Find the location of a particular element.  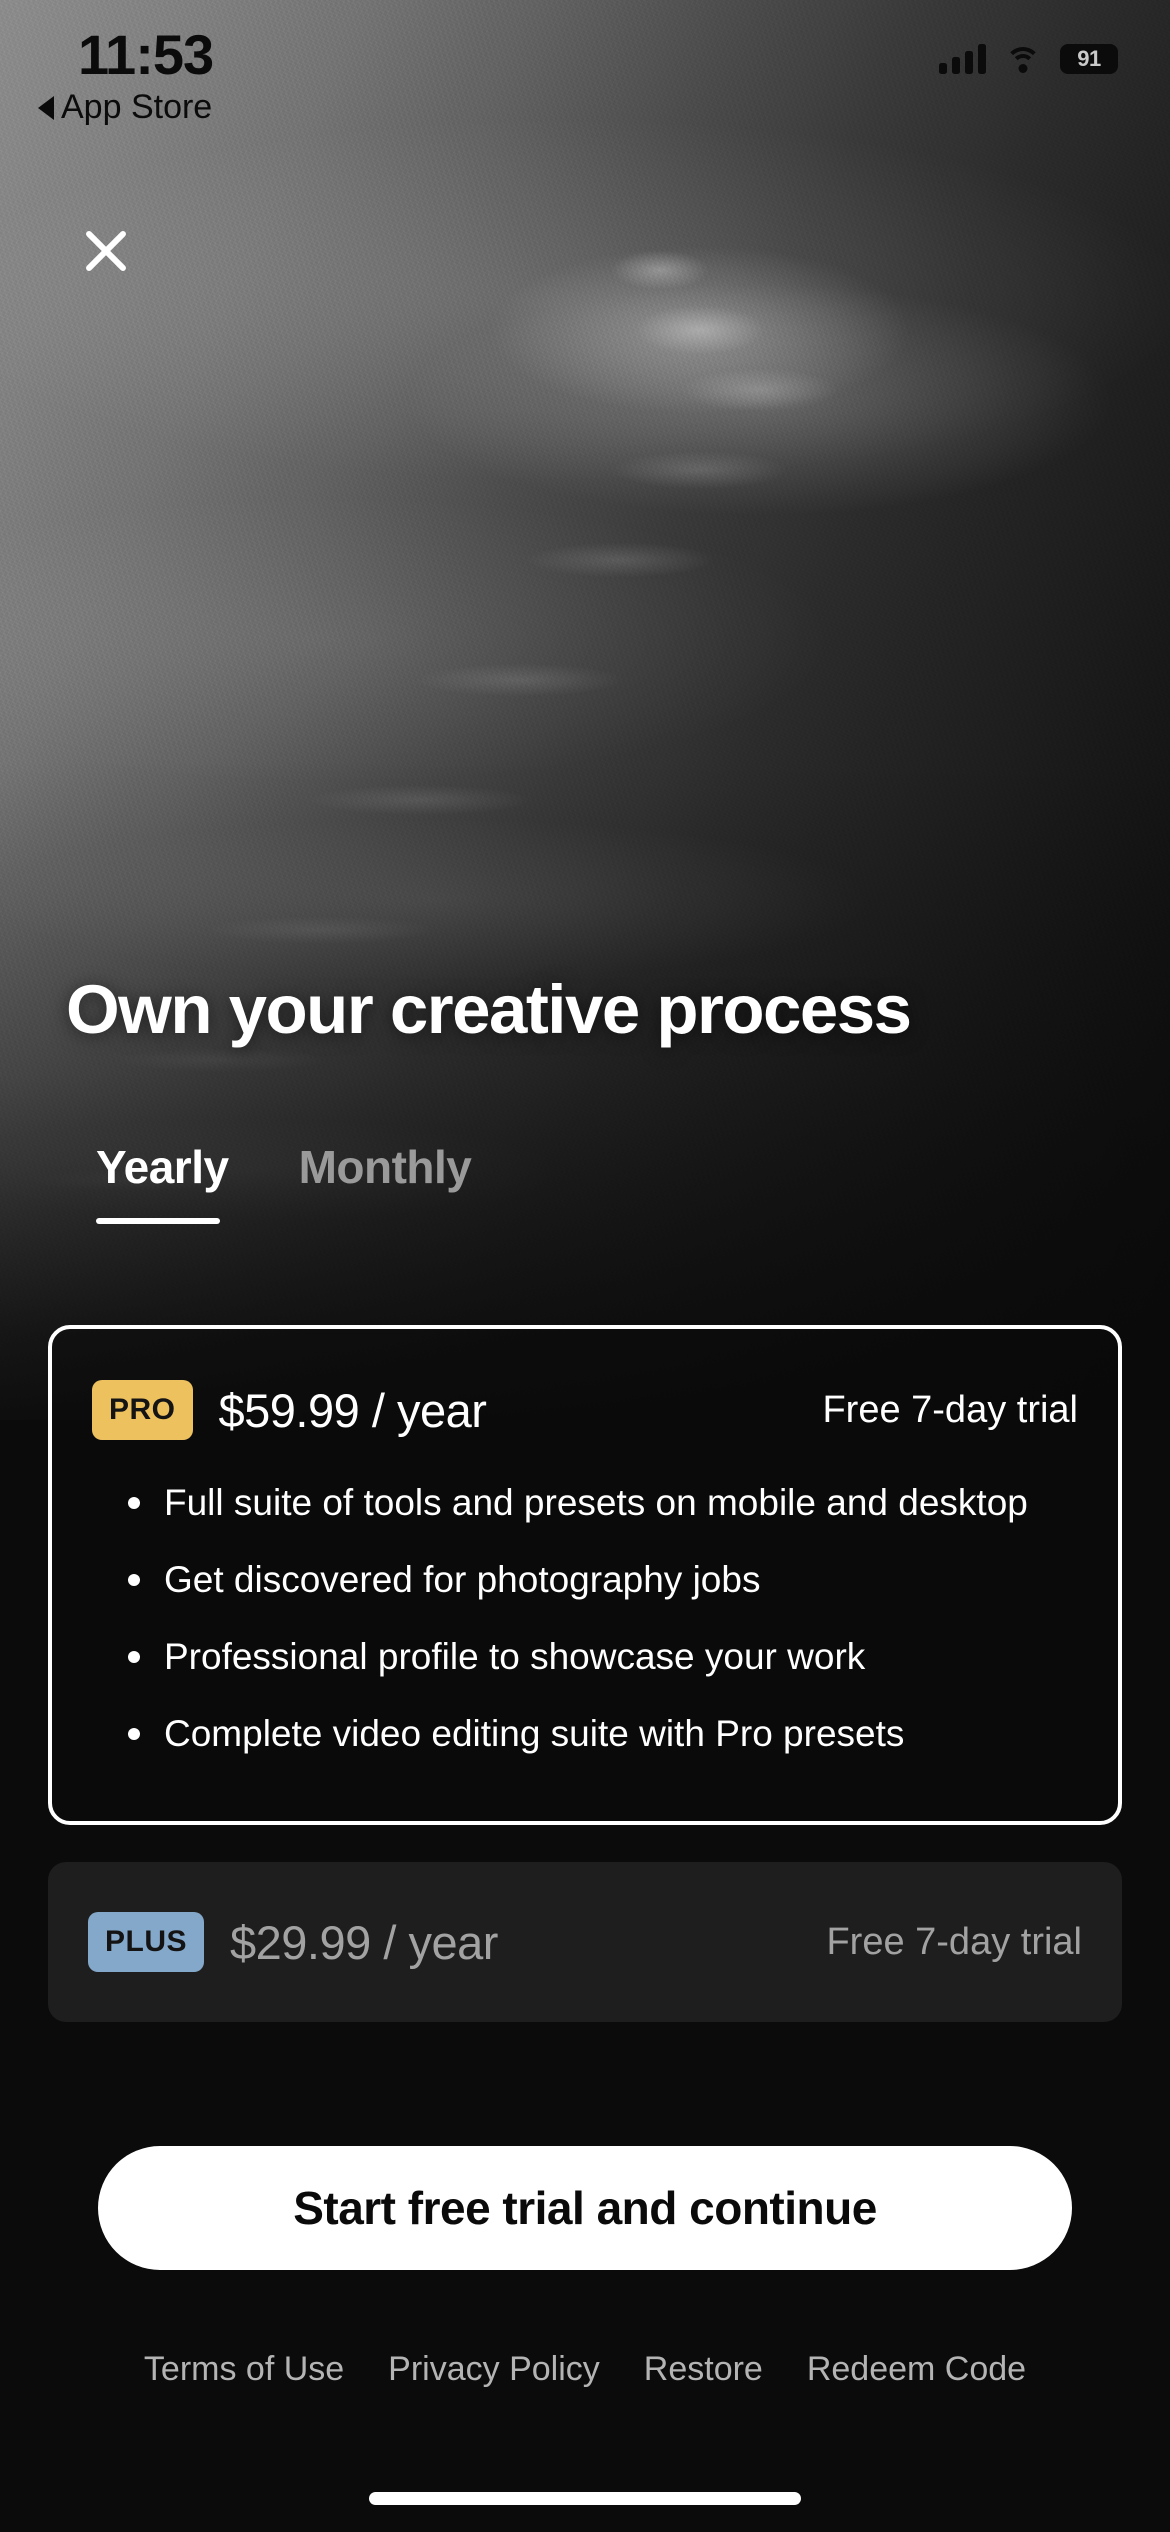

feature-text: Get discovered for photography jobs is located at coordinates (462, 1579).